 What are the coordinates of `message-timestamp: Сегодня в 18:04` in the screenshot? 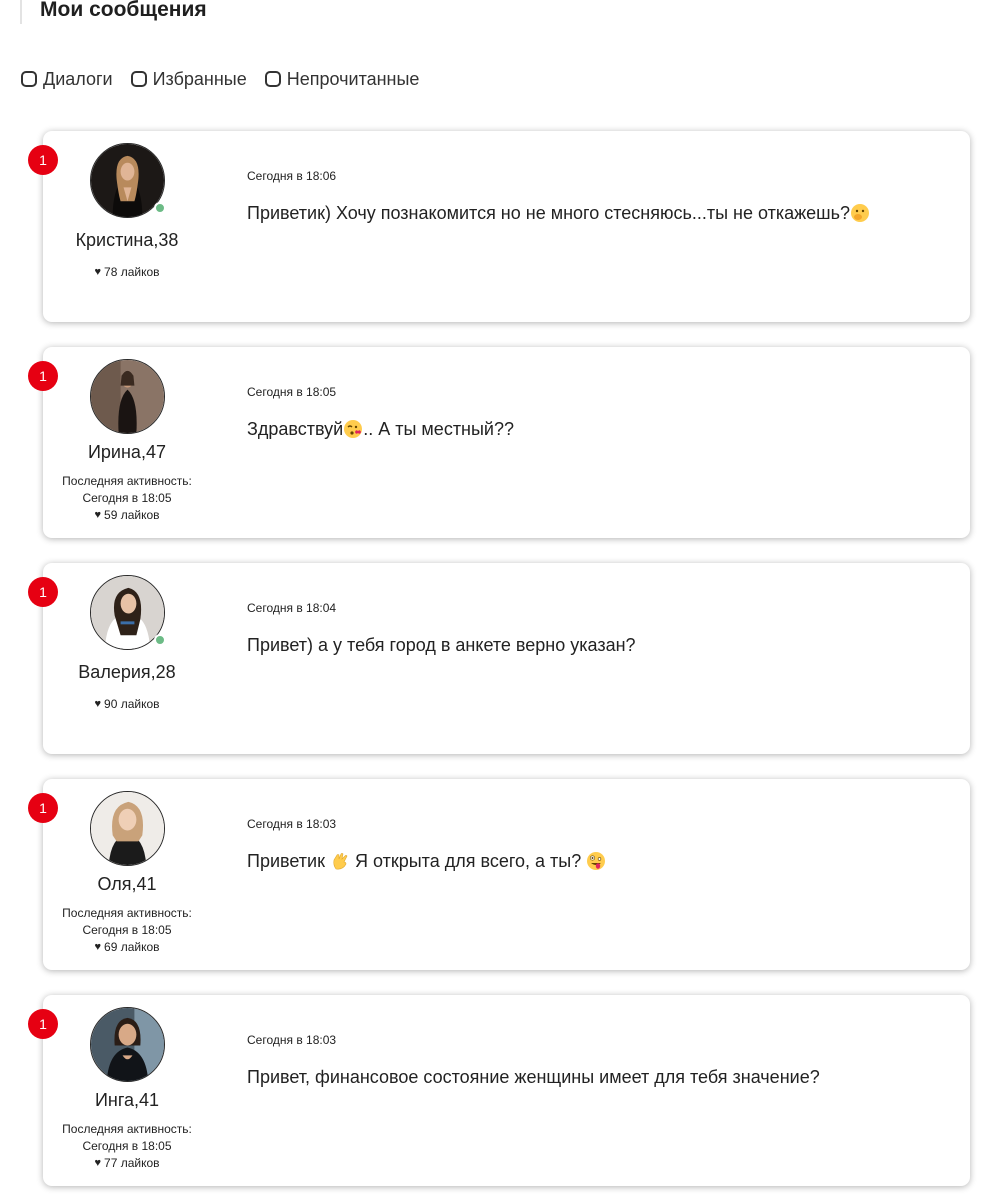 It's located at (292, 608).